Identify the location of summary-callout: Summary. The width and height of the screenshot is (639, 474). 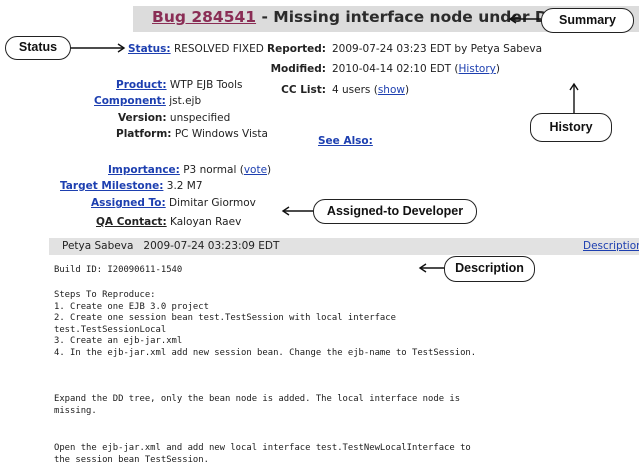
(587, 20).